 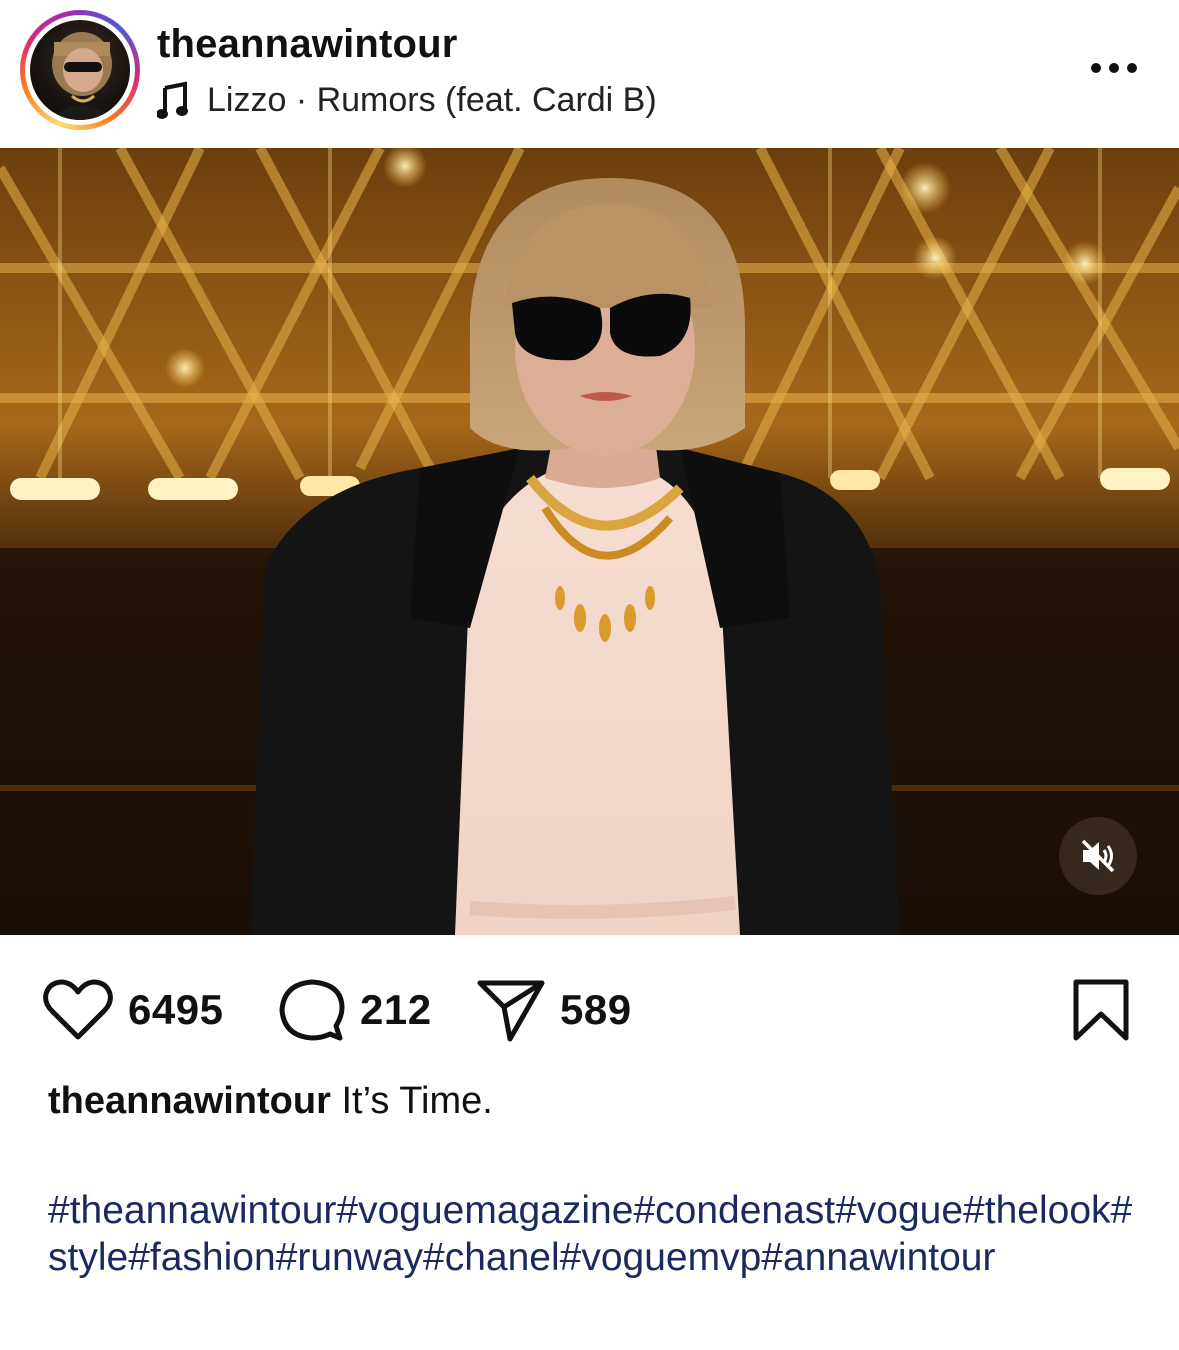 I want to click on post-username: theannawintour, so click(x=307, y=44).